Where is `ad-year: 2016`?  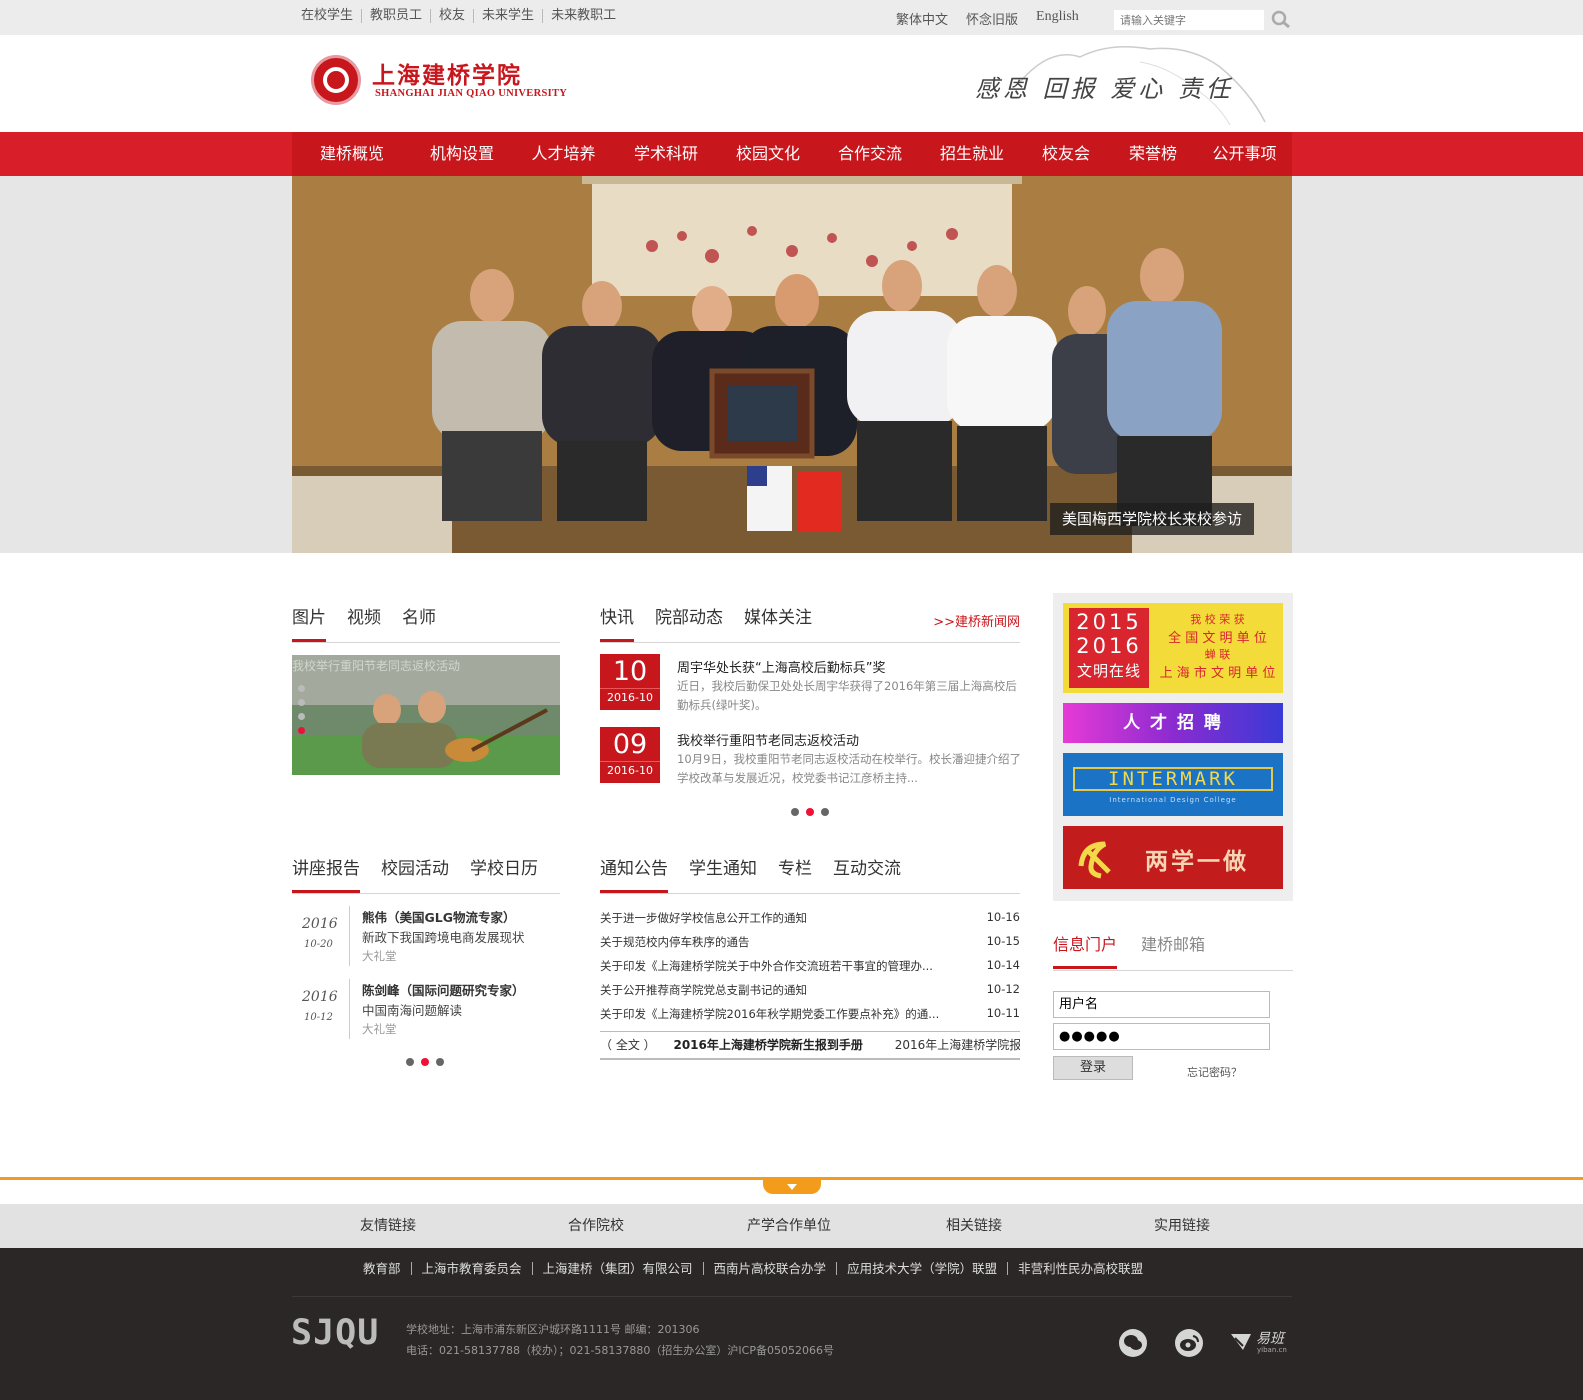
ad-year: 2016 is located at coordinates (1109, 646).